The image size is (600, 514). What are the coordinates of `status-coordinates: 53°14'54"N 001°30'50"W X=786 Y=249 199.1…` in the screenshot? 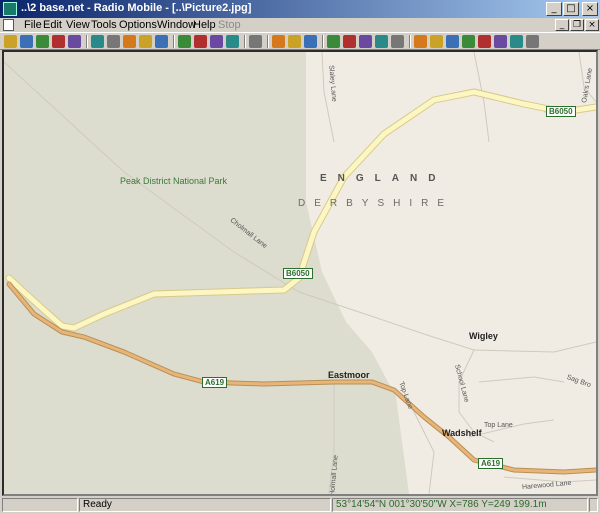 It's located at (460, 505).